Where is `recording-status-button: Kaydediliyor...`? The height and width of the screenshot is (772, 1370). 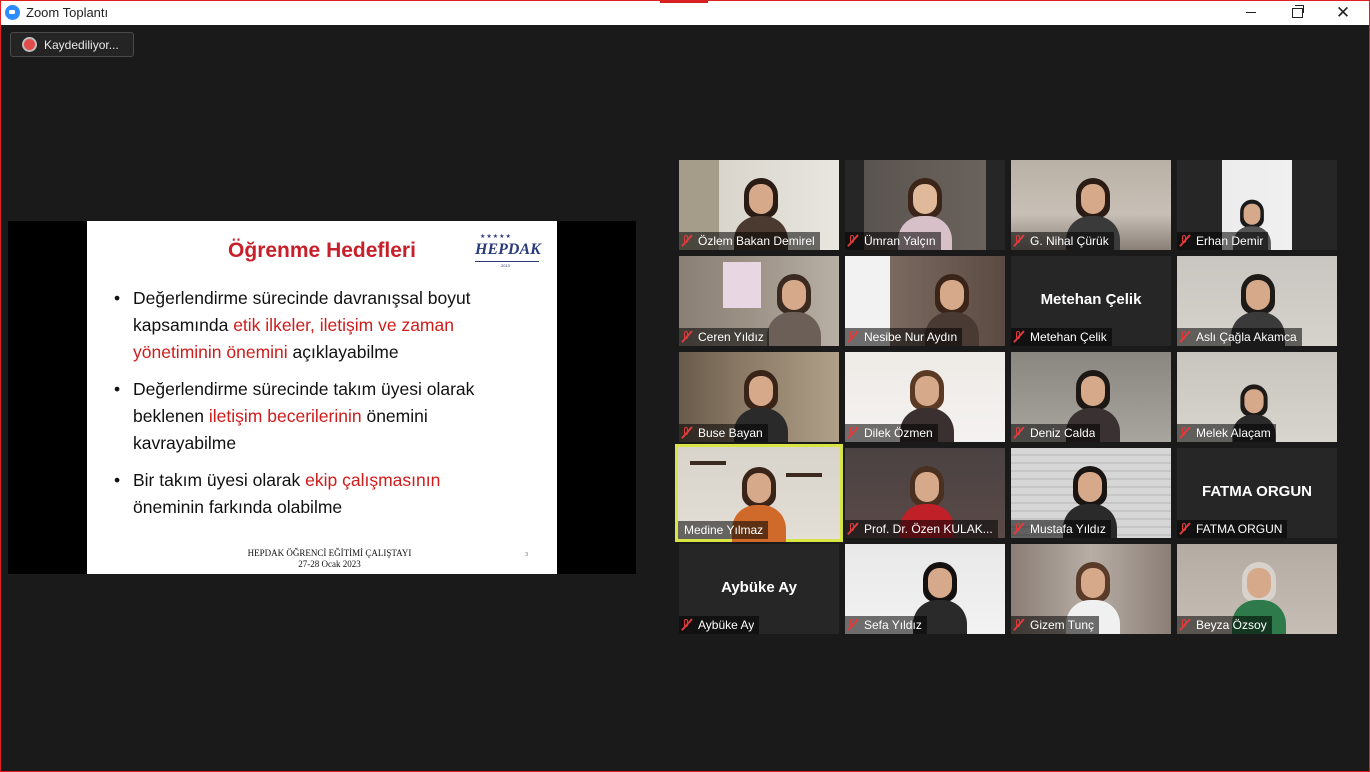 recording-status-button: Kaydediliyor... is located at coordinates (72, 44).